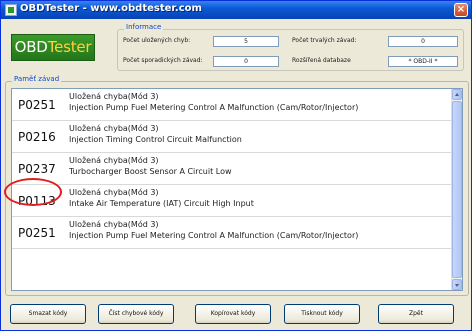 The width and height of the screenshot is (474, 333). Describe the element at coordinates (144, 27) in the screenshot. I see `info-group-label: Informace` at that location.